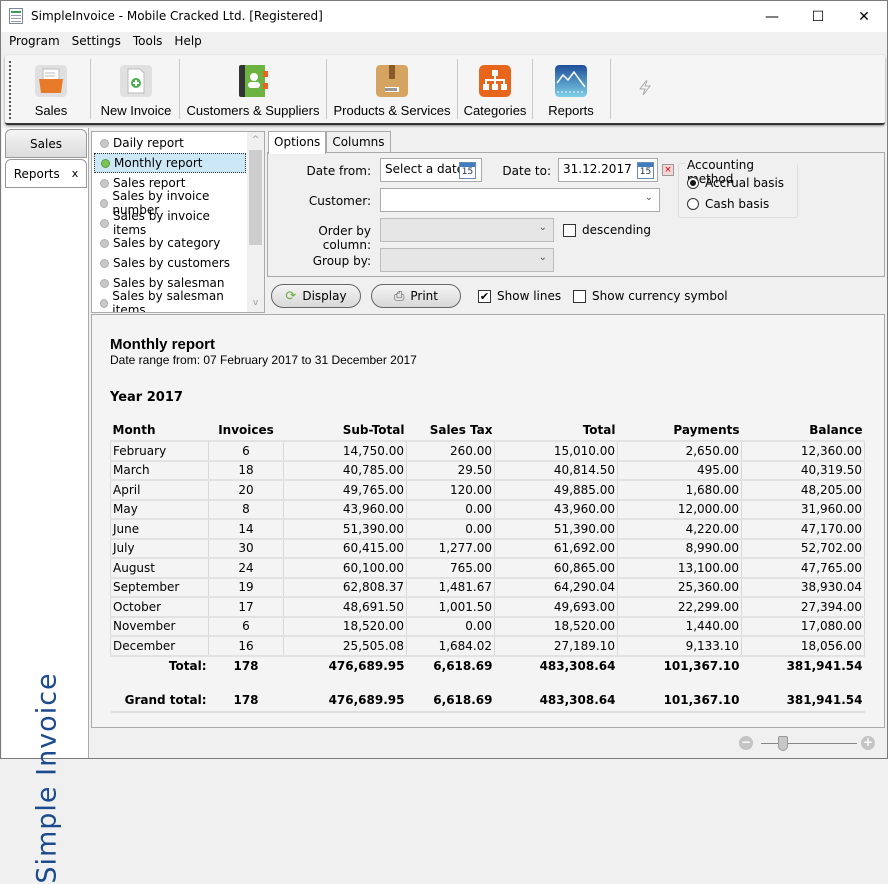  Describe the element at coordinates (246, 568) in the screenshot. I see `table-cell: 24` at that location.